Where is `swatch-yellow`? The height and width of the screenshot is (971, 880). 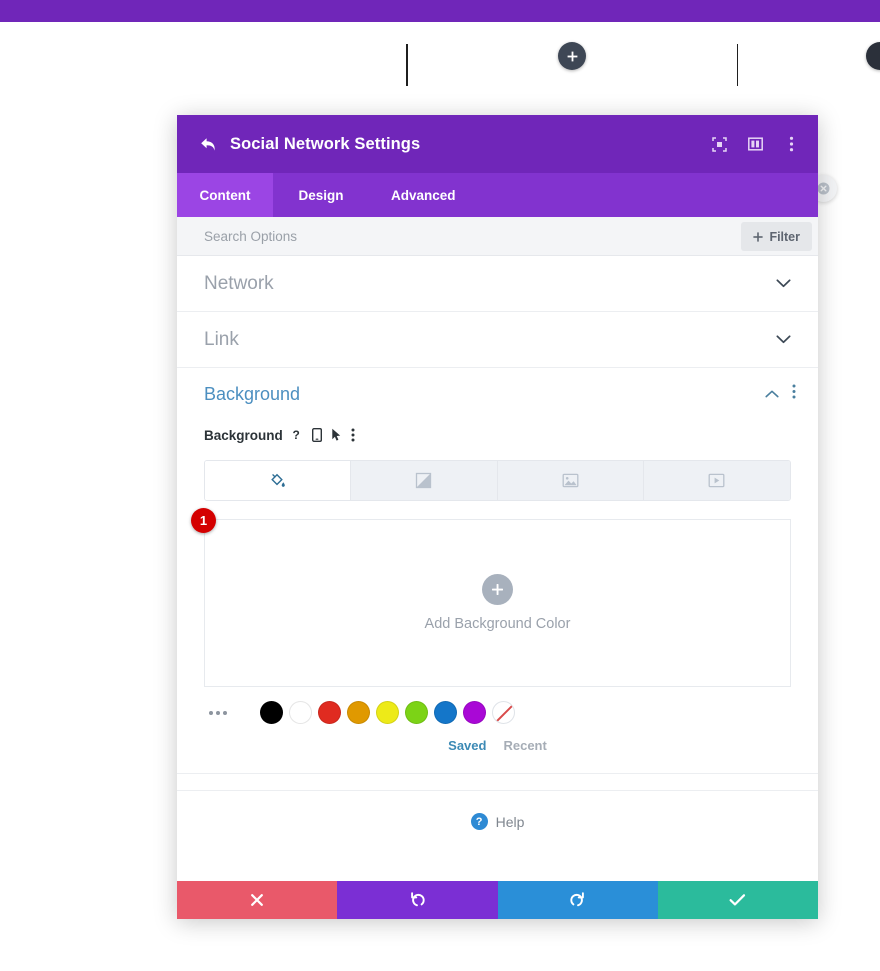 swatch-yellow is located at coordinates (387, 712).